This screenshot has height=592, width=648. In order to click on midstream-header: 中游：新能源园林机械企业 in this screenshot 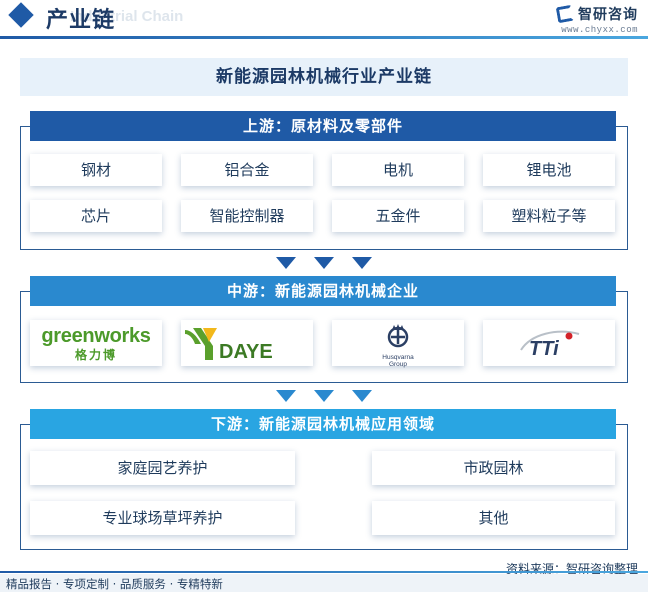, I will do `click(323, 291)`.